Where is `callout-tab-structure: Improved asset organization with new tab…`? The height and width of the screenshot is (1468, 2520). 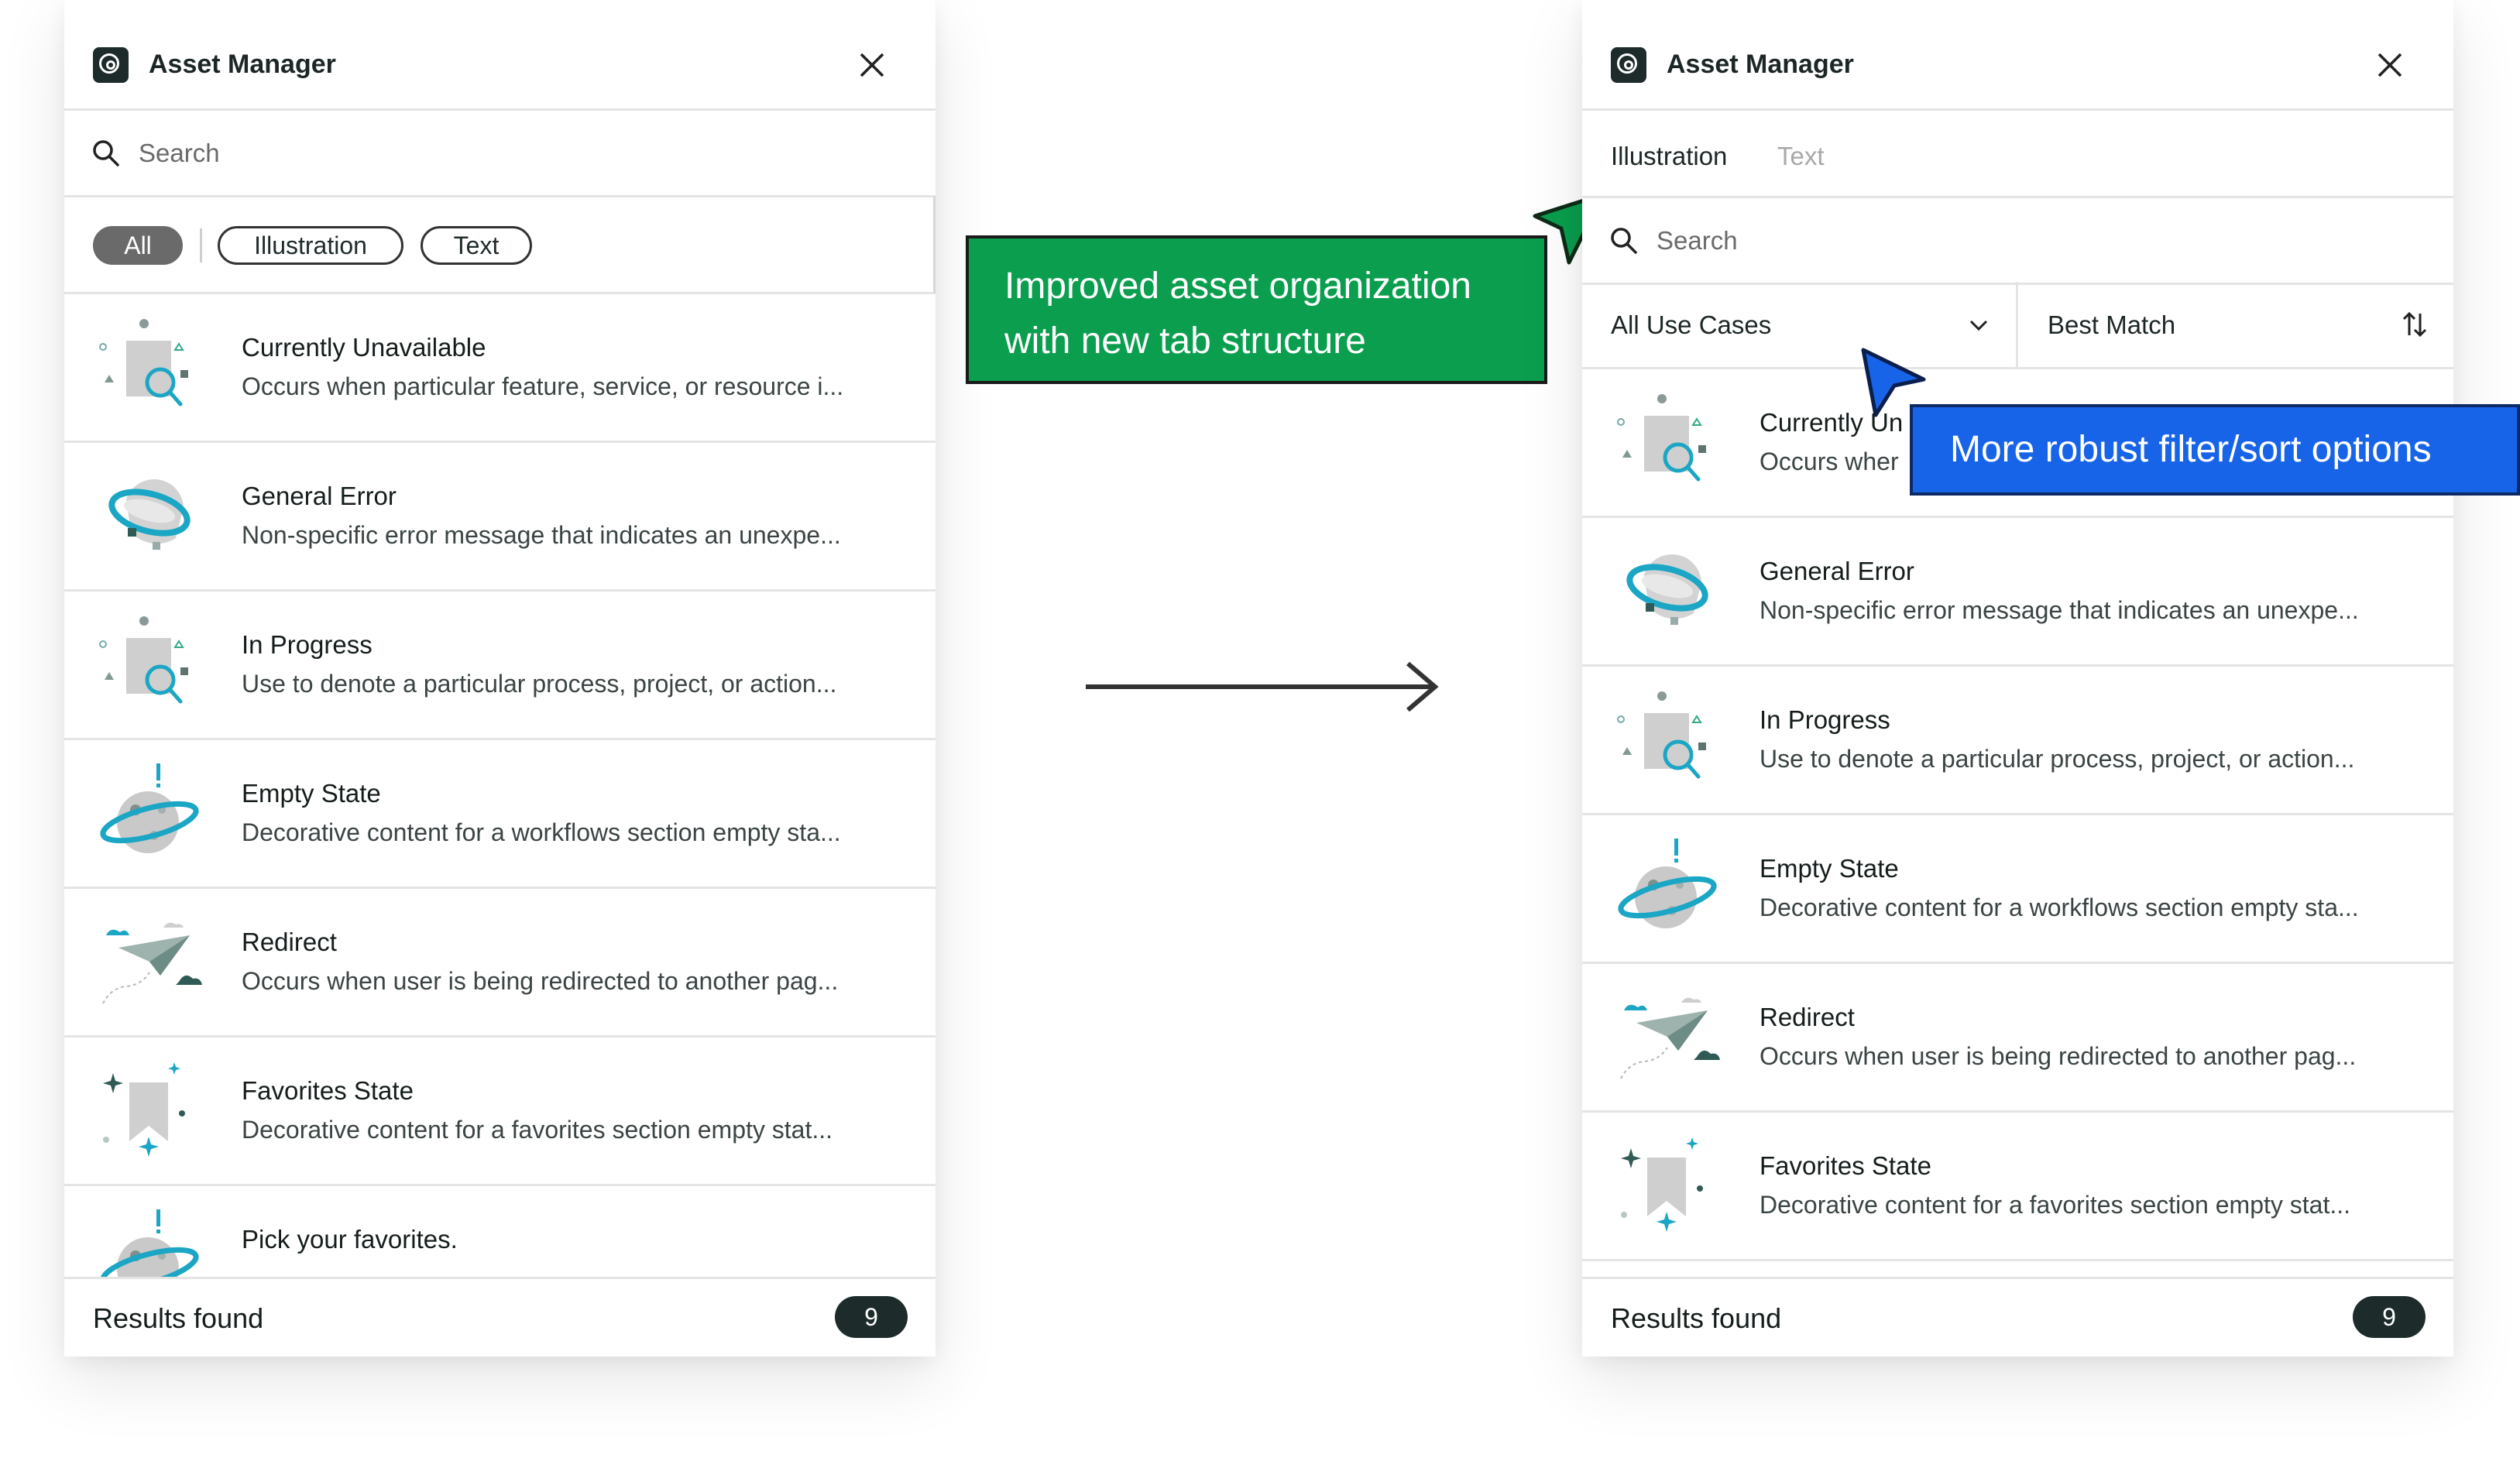
callout-tab-structure: Improved asset organization with new tab… is located at coordinates (1256, 309).